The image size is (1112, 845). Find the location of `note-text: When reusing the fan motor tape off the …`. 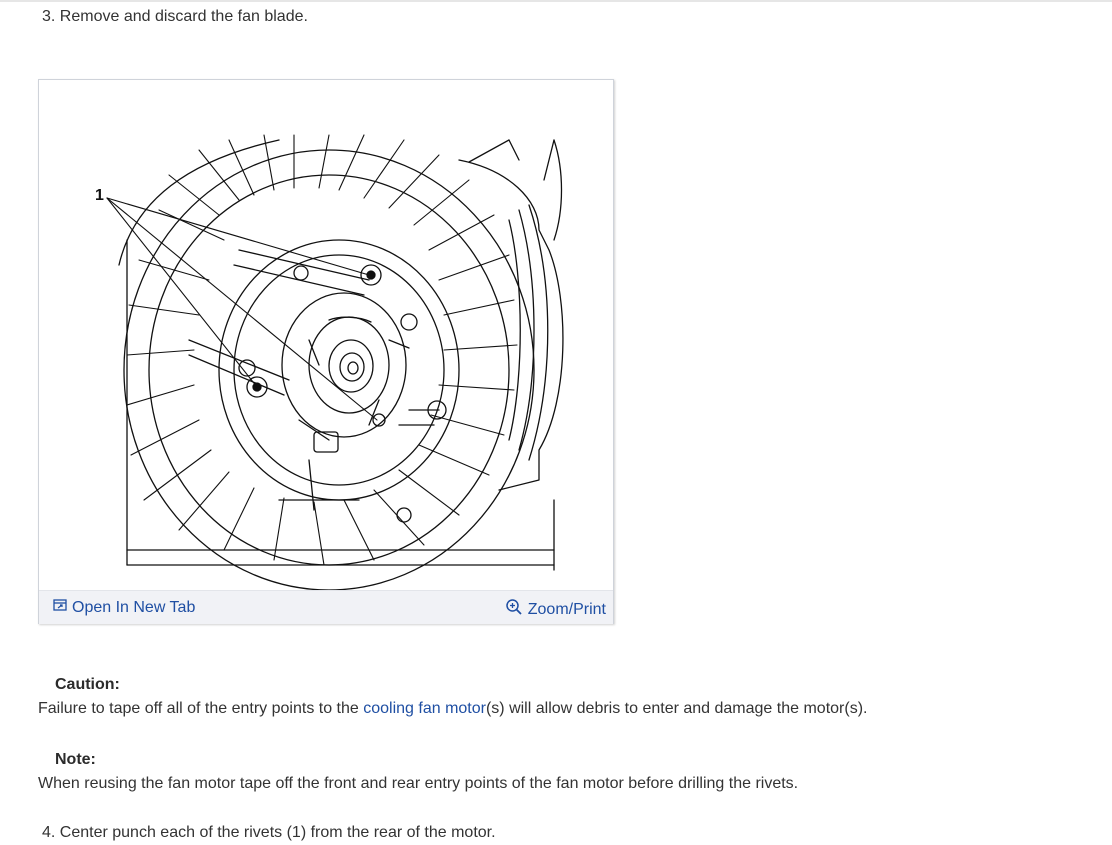

note-text: When reusing the fan motor tape off the … is located at coordinates (418, 783).